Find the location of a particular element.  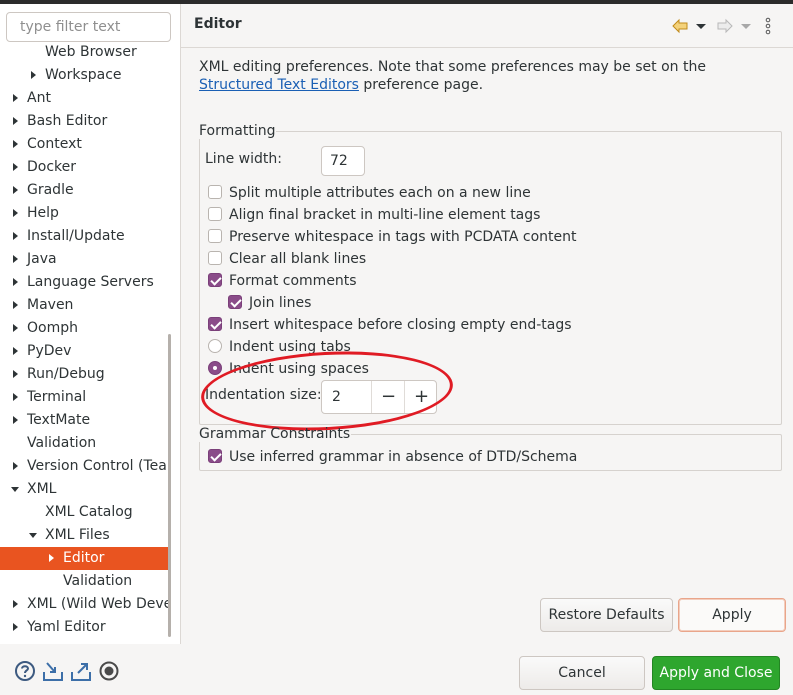

tree-scrollbar is located at coordinates (169, 485).